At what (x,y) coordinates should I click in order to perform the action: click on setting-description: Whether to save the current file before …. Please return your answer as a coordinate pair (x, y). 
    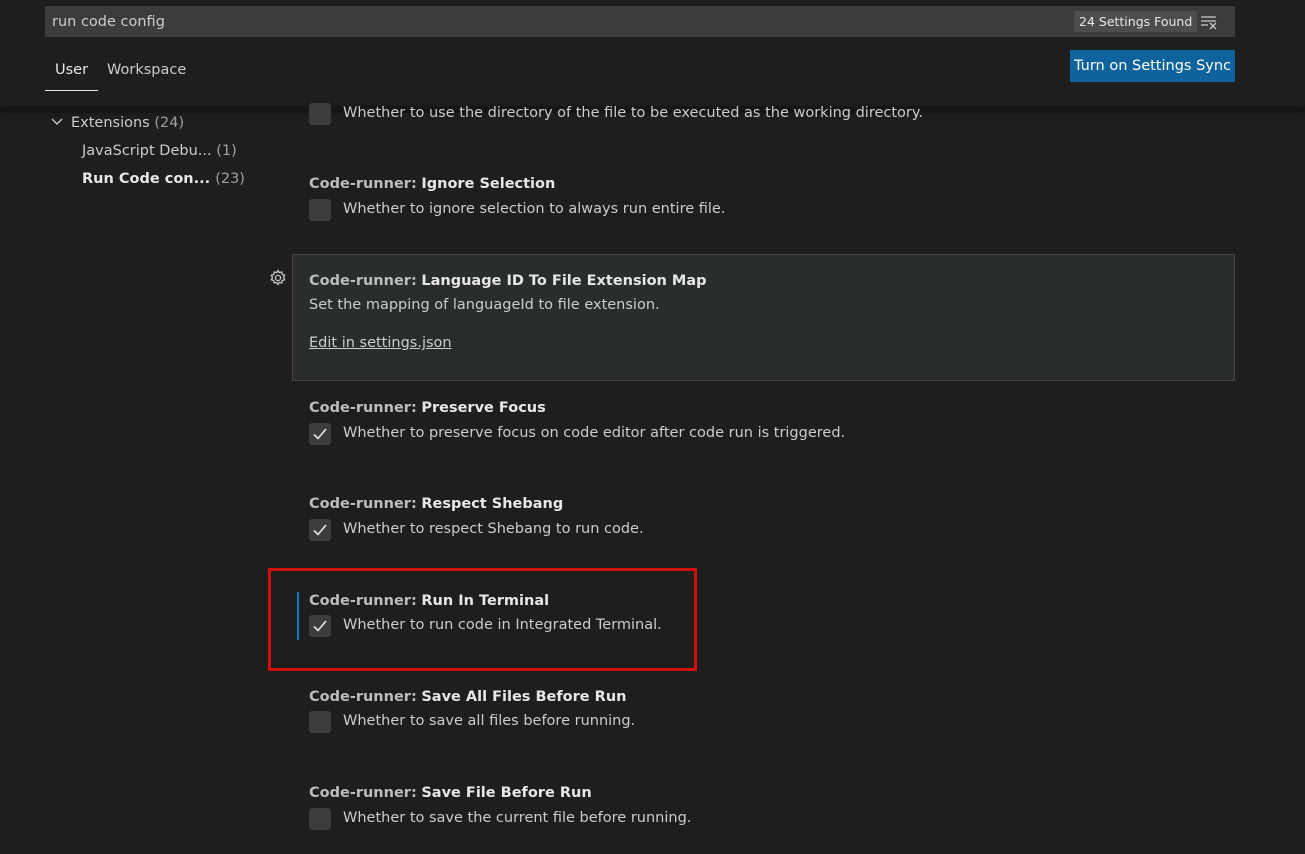
    Looking at the image, I should click on (517, 818).